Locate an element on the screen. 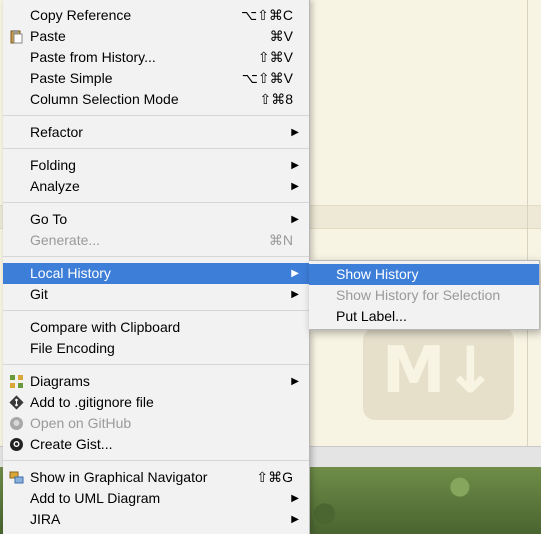  menu-item-file-encoding: File Encoding is located at coordinates (156, 348).